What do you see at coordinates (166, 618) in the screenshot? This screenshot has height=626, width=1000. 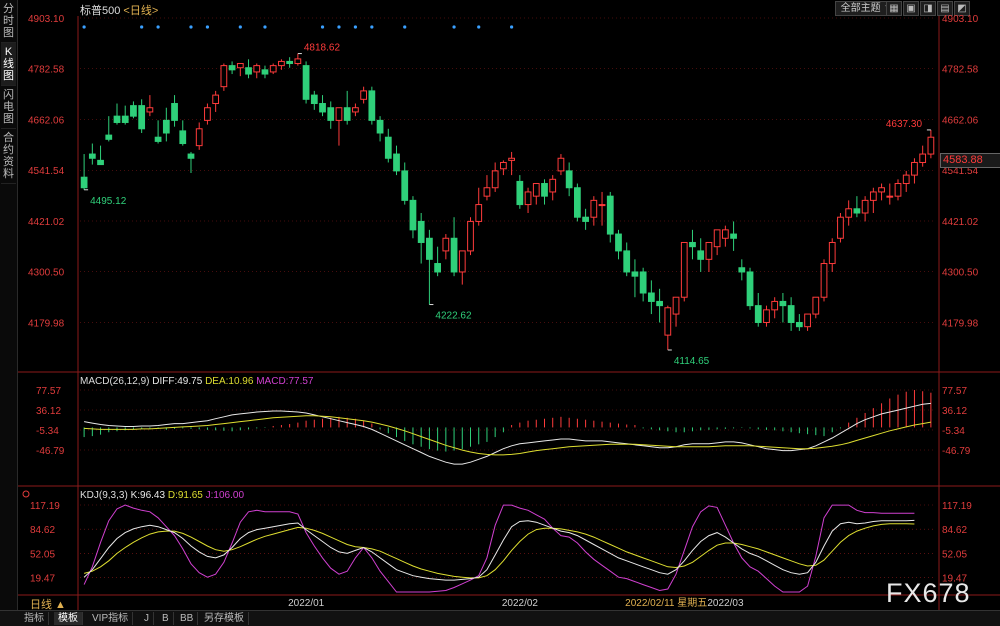 I see `tab-b: B` at bounding box center [166, 618].